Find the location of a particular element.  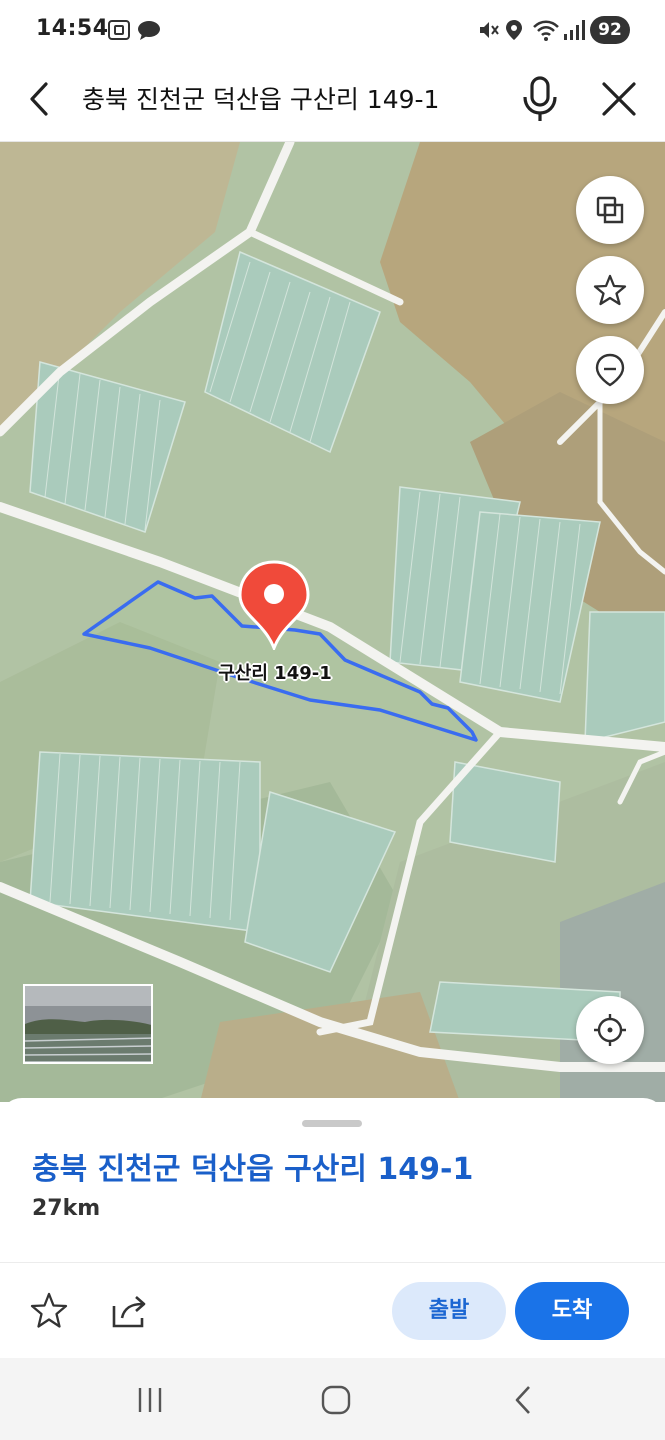

recent-apps-button is located at coordinates (150, 1400).